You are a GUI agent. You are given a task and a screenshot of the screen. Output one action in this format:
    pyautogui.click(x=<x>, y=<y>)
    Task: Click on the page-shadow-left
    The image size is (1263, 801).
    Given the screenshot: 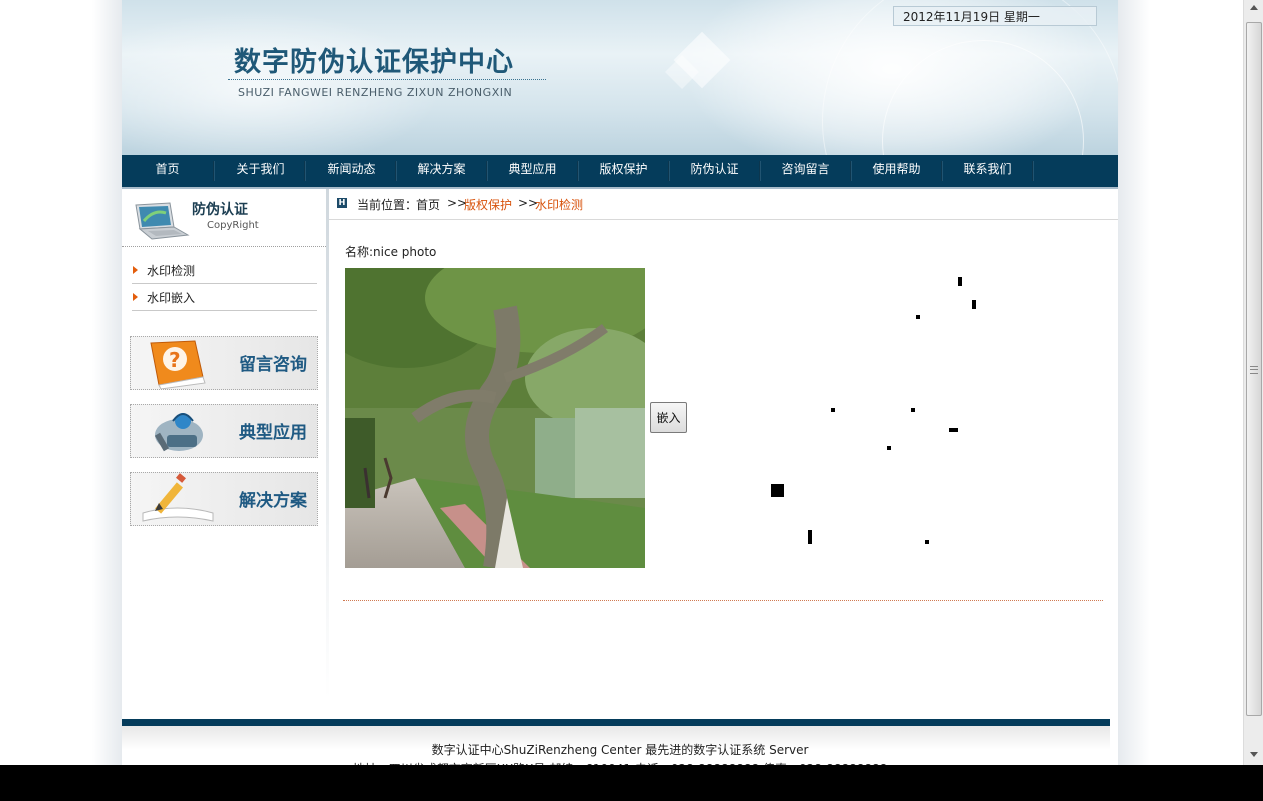 What is the action you would take?
    pyautogui.click(x=107, y=382)
    